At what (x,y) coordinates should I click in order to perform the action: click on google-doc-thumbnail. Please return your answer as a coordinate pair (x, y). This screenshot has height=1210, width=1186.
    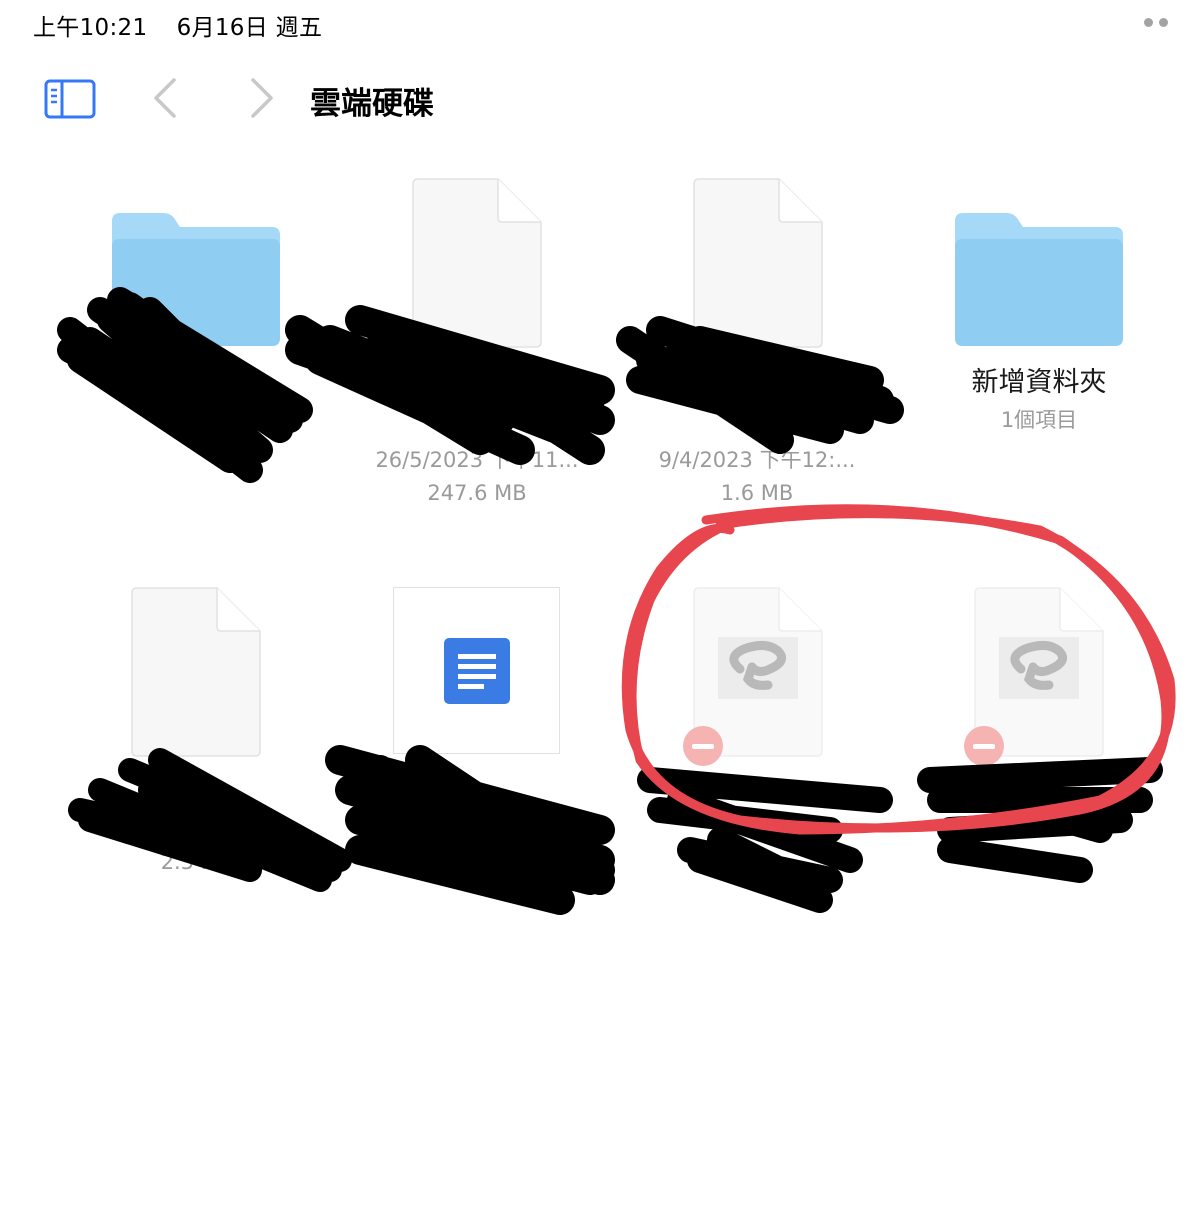
    Looking at the image, I should click on (476, 670).